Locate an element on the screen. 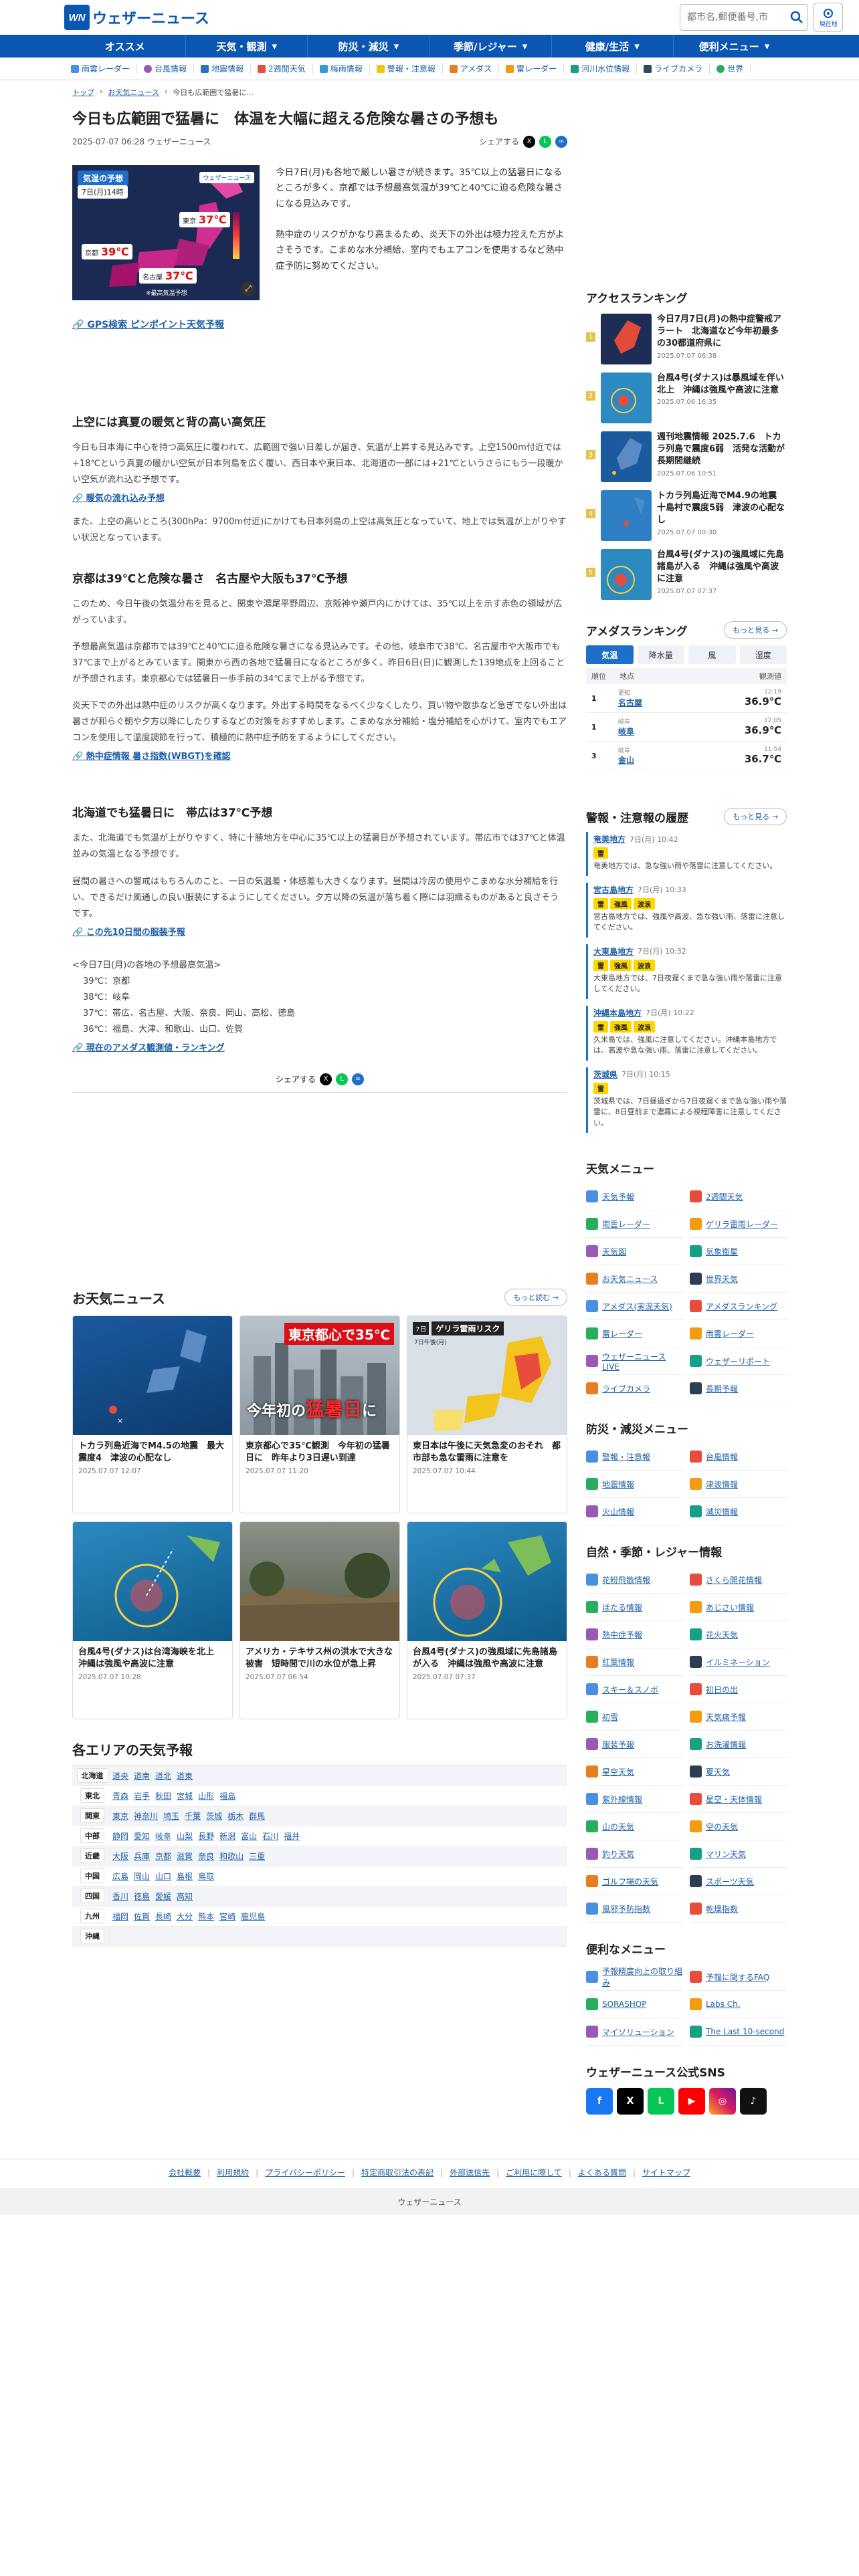 Image resolution: width=859 pixels, height=2576 pixels. area-link: 長崎 is located at coordinates (163, 1917).